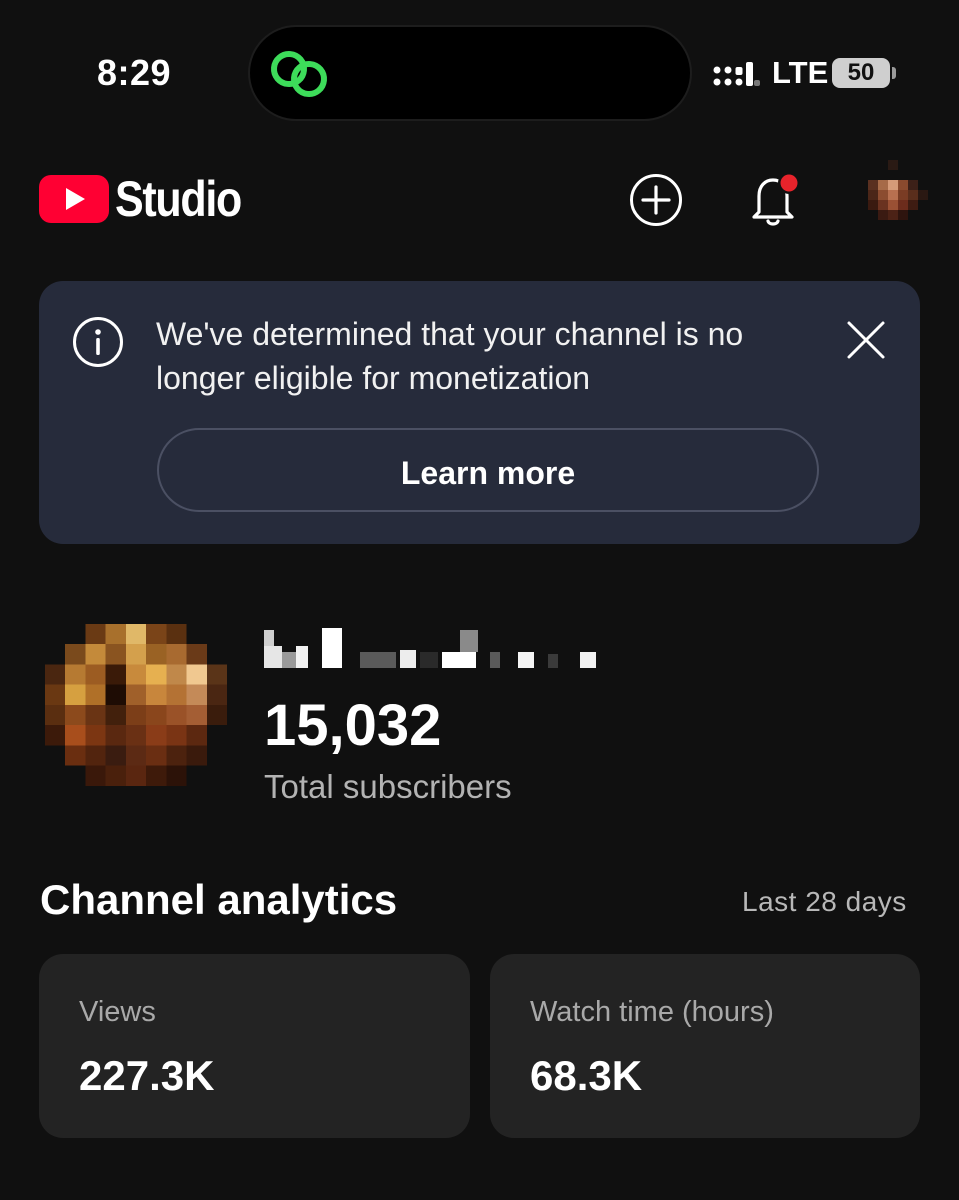 This screenshot has height=1200, width=959. What do you see at coordinates (736, 74) in the screenshot?
I see `cellular-signal-icon` at bounding box center [736, 74].